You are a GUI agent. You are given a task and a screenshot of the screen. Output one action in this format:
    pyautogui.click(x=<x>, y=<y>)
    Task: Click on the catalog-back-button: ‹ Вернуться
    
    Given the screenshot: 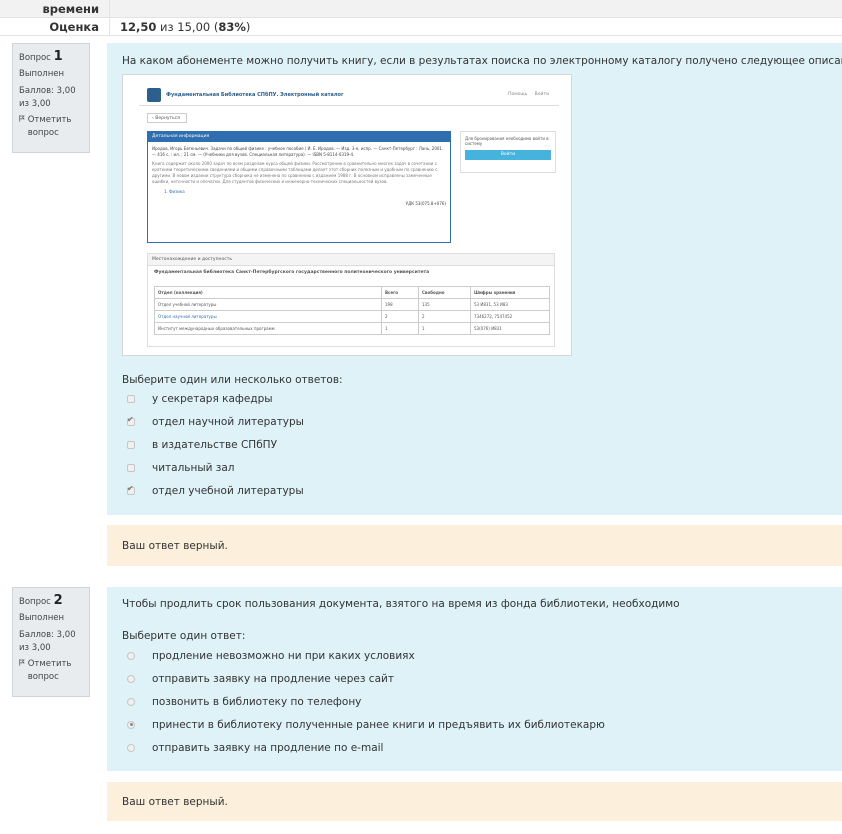 What is the action you would take?
    pyautogui.click(x=167, y=118)
    